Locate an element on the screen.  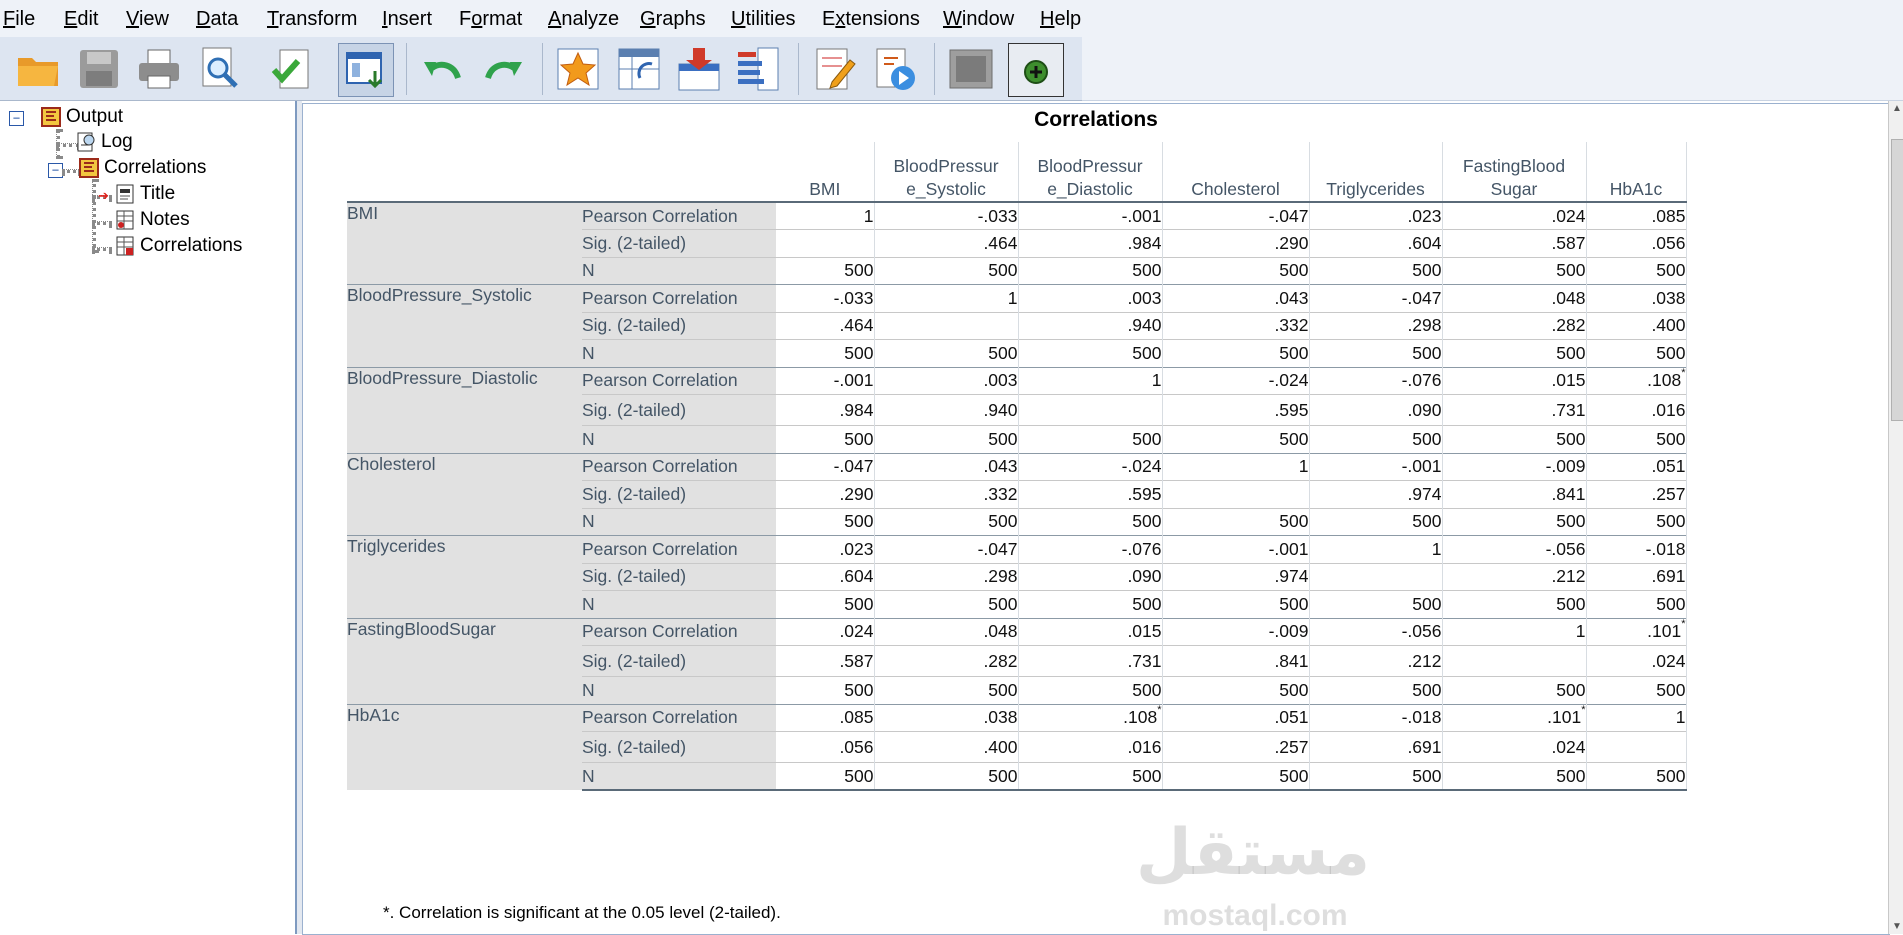
print-icon is located at coordinates (159, 69).